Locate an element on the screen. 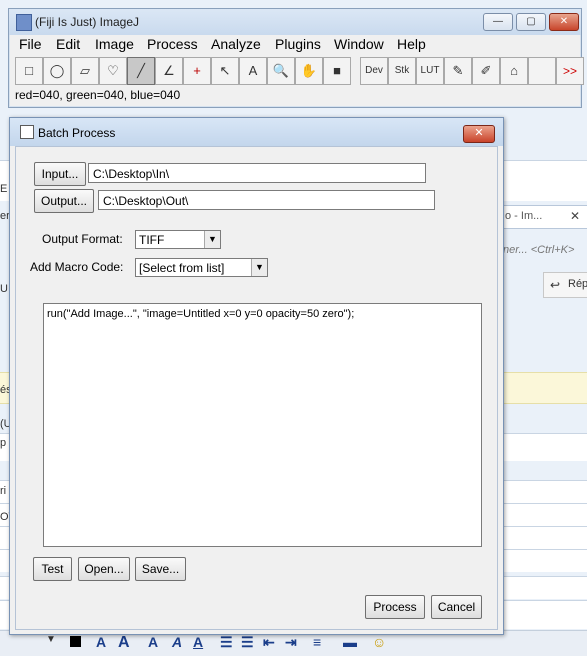 The height and width of the screenshot is (656, 587). java-icon is located at coordinates (27, 132).